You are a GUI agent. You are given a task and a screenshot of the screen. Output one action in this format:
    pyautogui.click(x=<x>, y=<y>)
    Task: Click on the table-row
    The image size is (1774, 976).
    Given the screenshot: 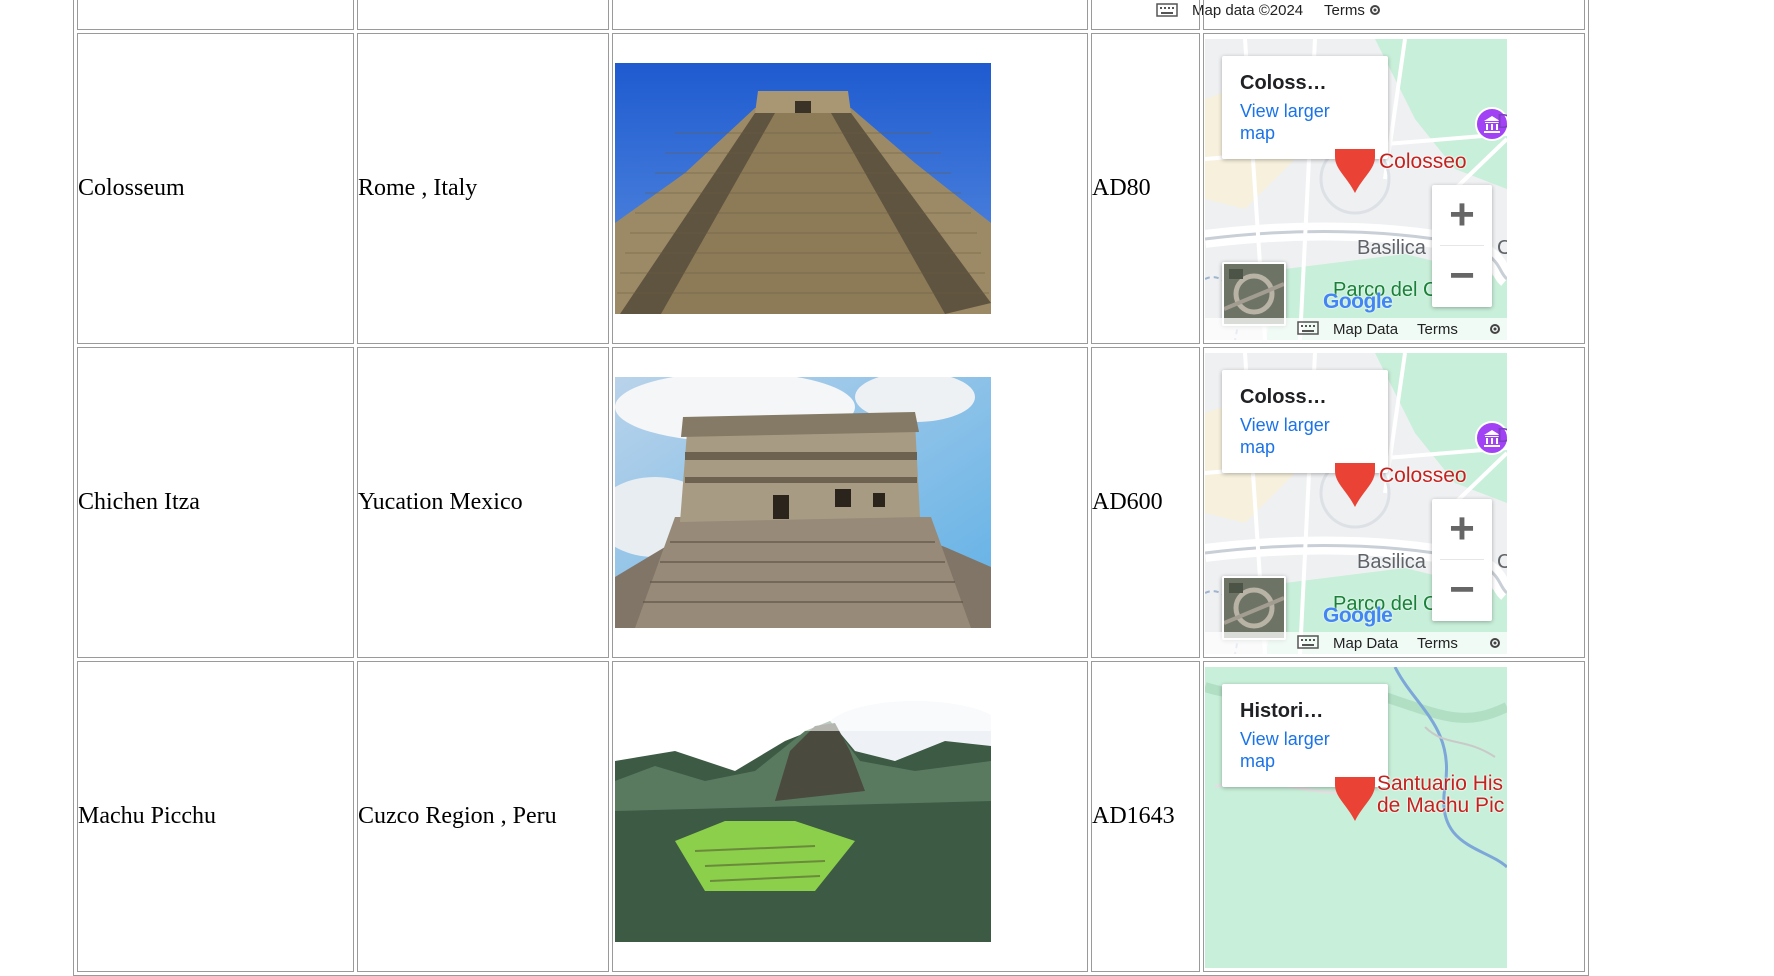 What is the action you would take?
    pyautogui.click(x=831, y=15)
    